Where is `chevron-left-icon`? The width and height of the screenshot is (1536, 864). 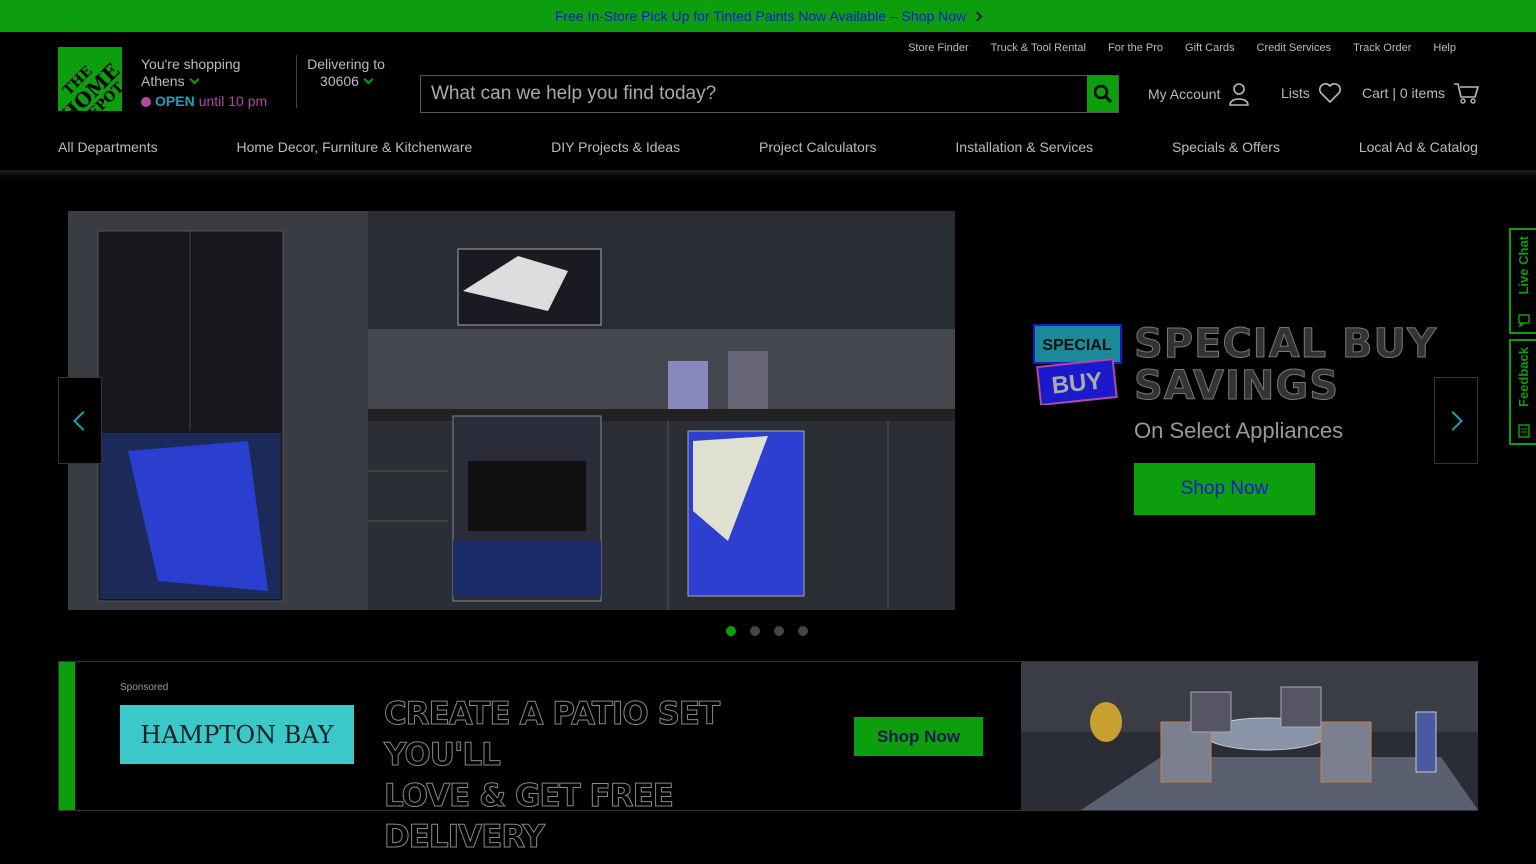
chevron-left-icon is located at coordinates (83, 420).